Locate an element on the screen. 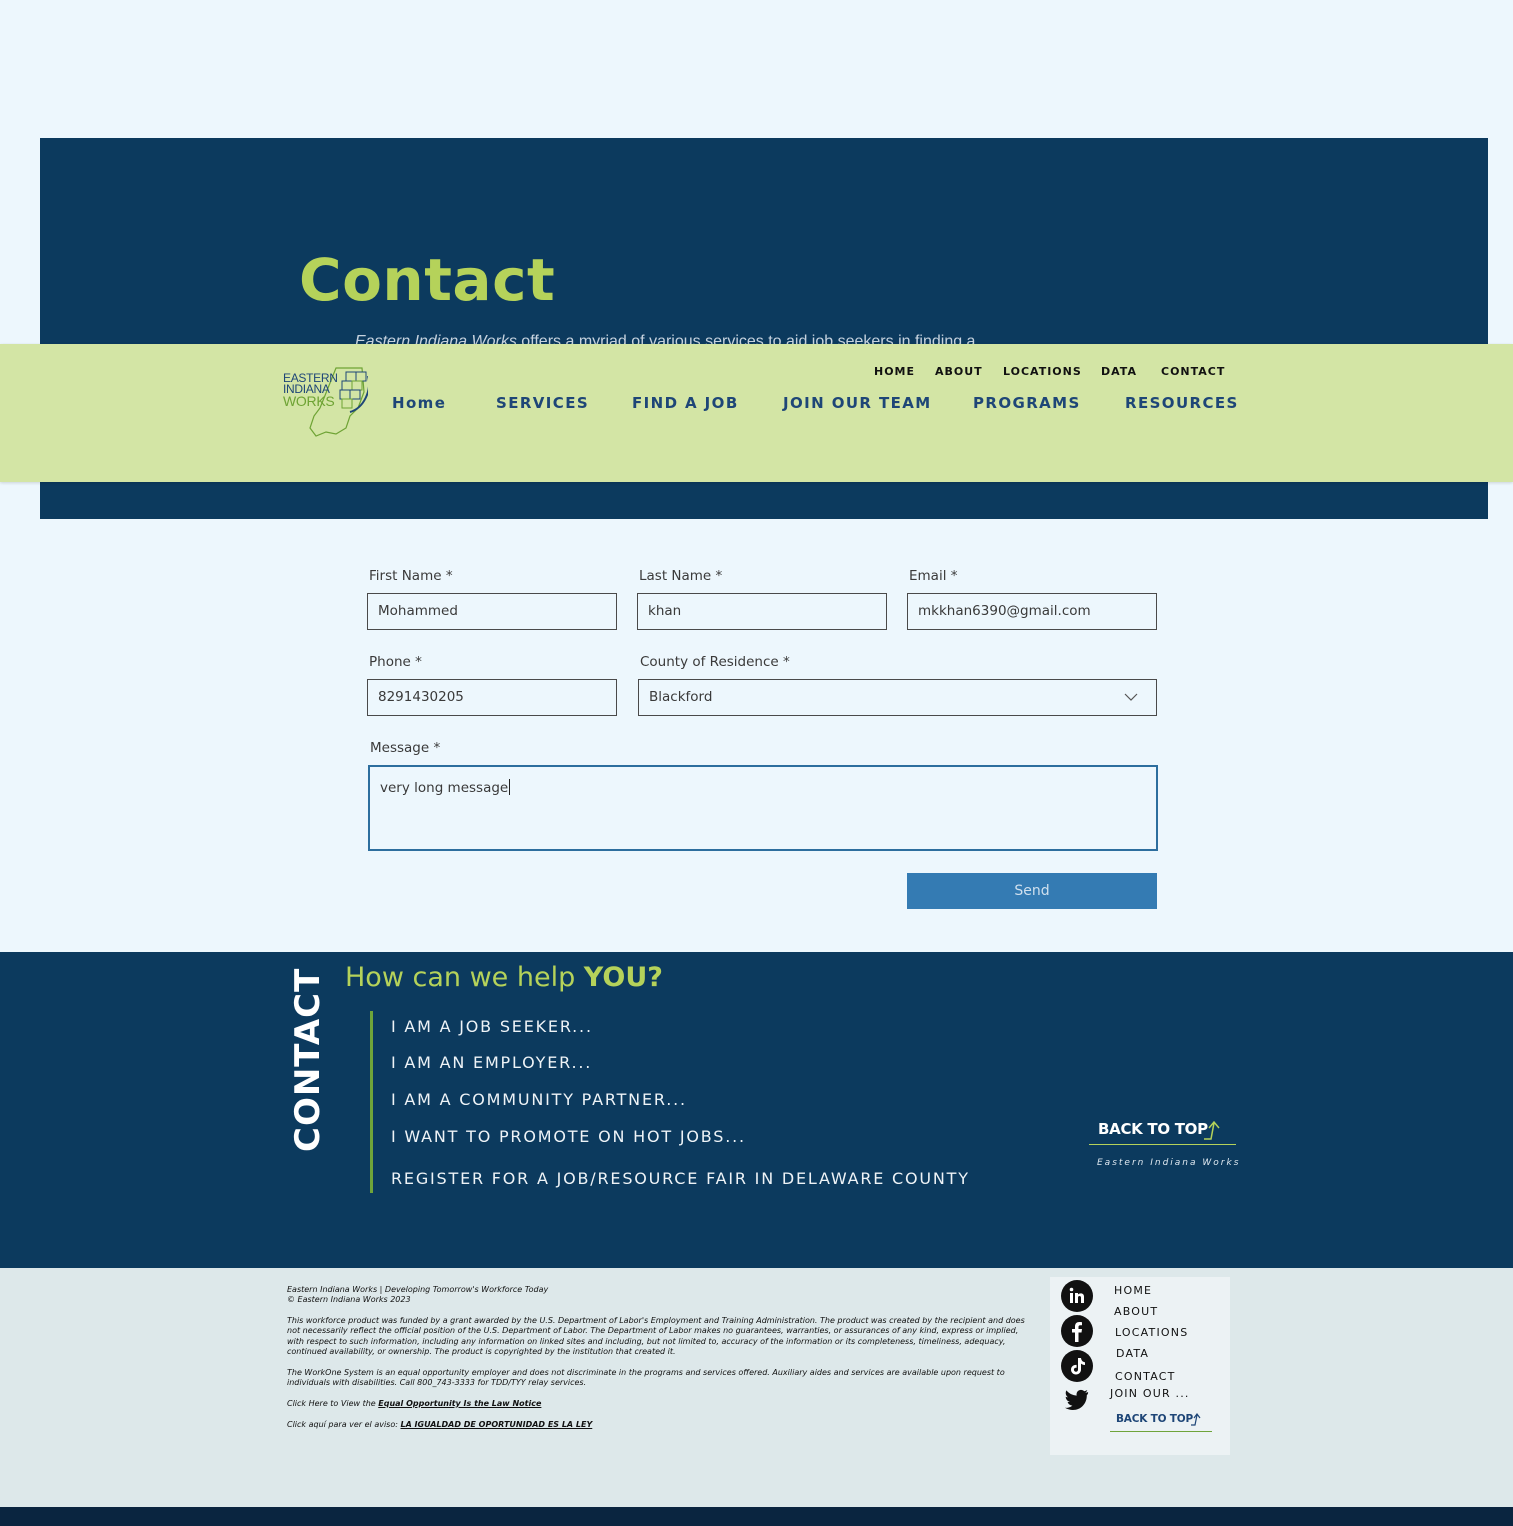 The image size is (1513, 1526). help-title: How can we help YOU? is located at coordinates (504, 977).